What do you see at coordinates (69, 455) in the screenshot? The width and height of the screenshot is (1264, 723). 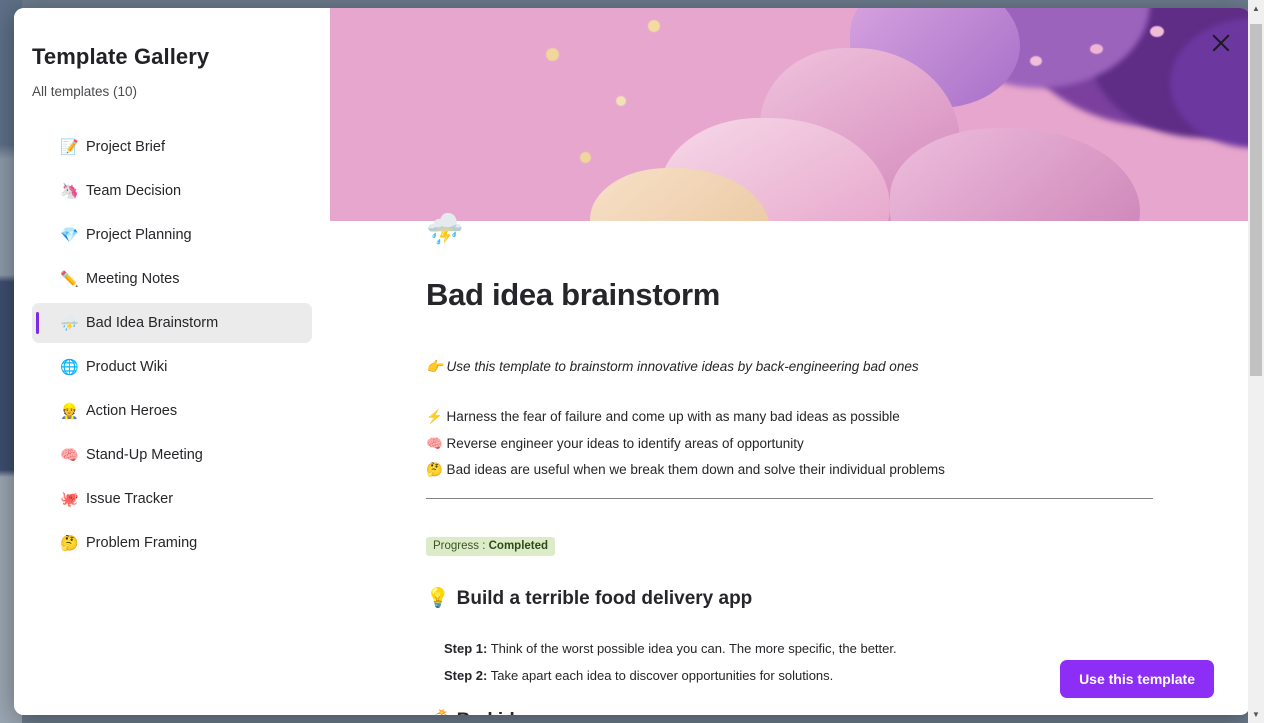 I see `brain-icon: 🧠` at bounding box center [69, 455].